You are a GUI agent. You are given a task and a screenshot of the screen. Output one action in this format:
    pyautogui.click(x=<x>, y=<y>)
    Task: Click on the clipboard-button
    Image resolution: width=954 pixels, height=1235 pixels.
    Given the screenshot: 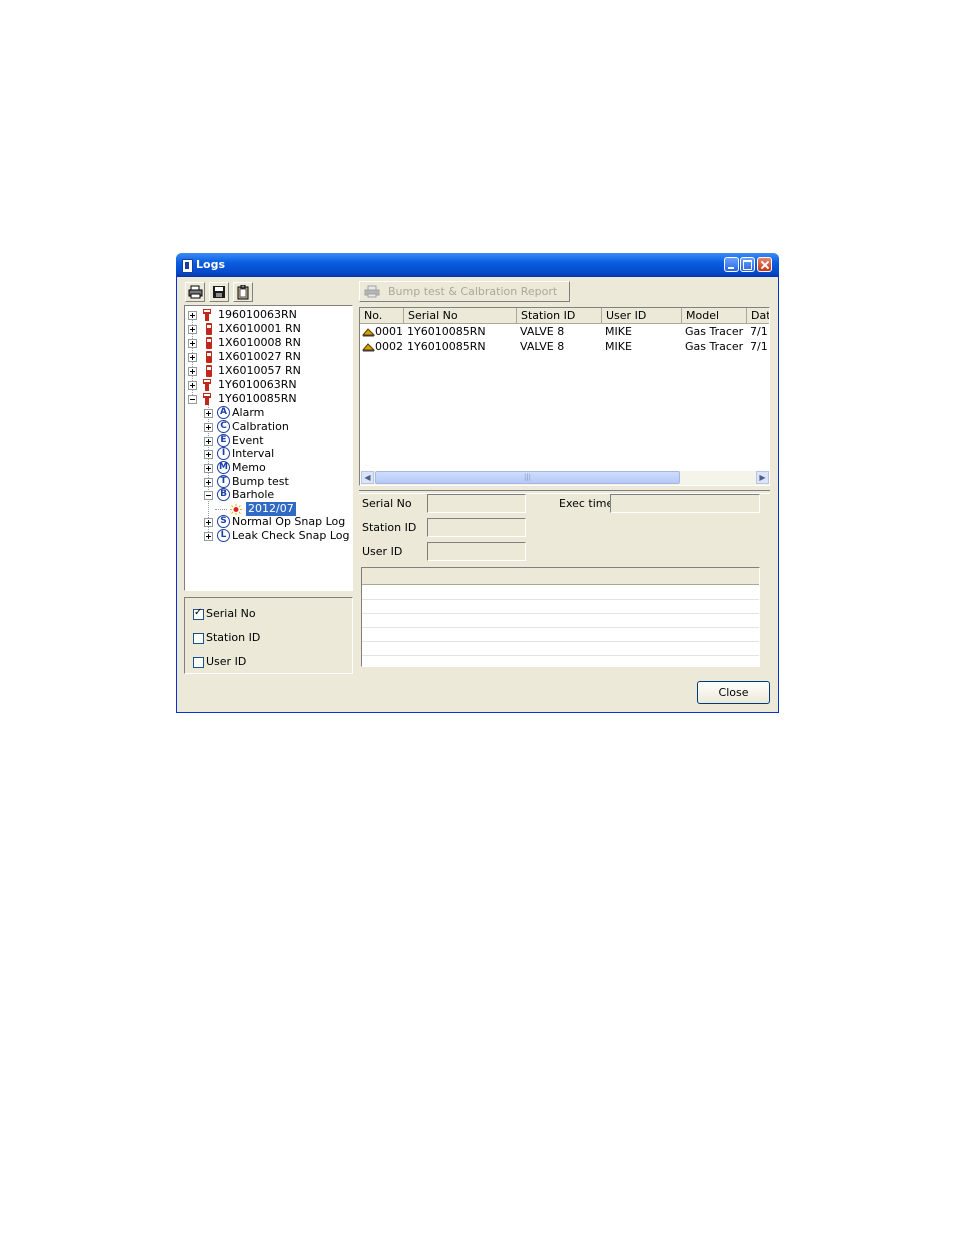 What is the action you would take?
    pyautogui.click(x=243, y=292)
    